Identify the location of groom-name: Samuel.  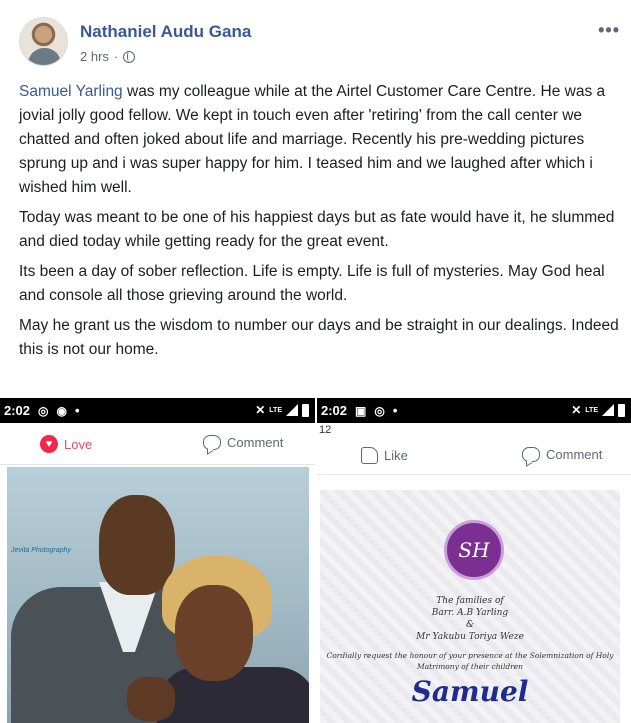
(470, 691).